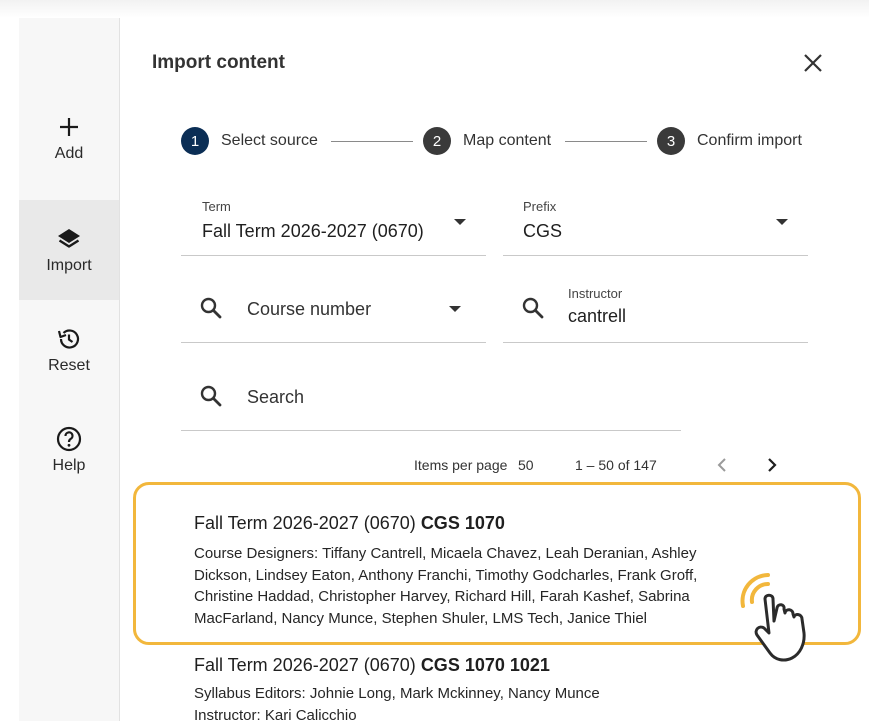  I want to click on search-placeholder: Search, so click(276, 397).